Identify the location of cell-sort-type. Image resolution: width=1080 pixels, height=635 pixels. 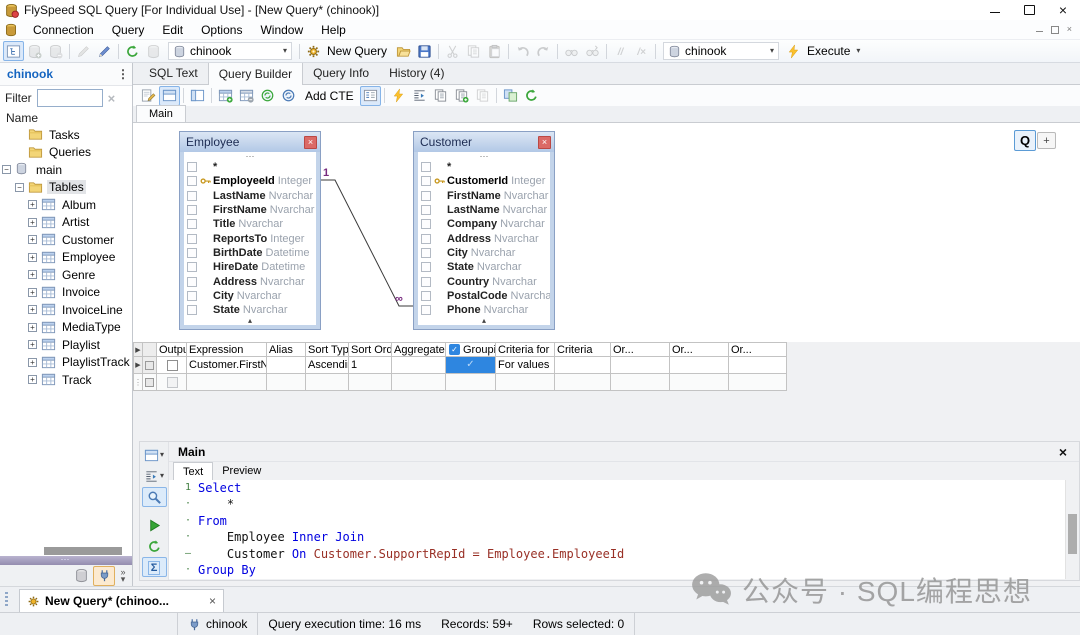
(327, 382).